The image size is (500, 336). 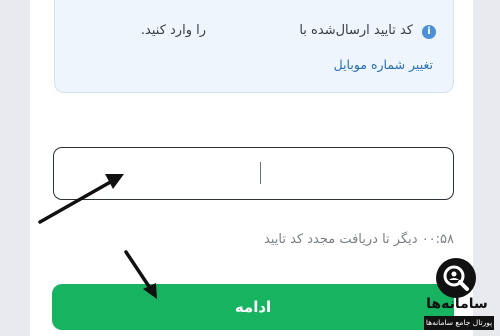 I want to click on info-message-part2: را وارد کنید., so click(x=173, y=30).